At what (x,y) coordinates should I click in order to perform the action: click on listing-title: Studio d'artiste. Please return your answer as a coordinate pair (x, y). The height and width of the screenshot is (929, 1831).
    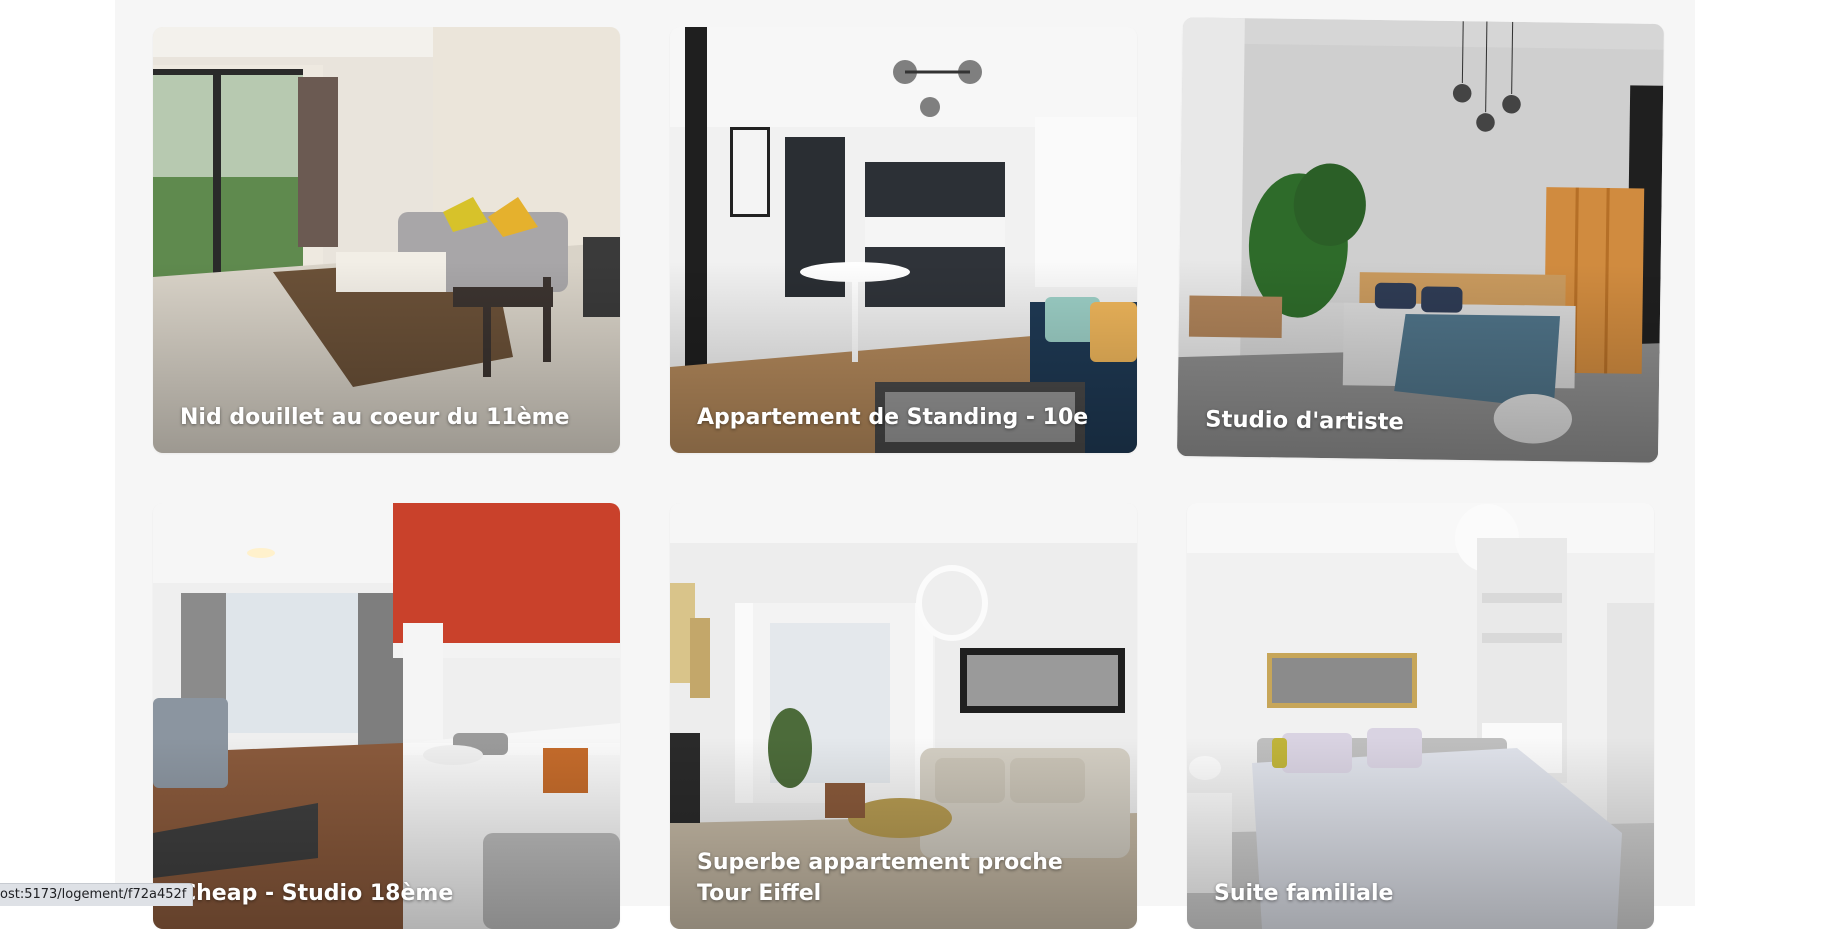
    Looking at the image, I should click on (1416, 423).